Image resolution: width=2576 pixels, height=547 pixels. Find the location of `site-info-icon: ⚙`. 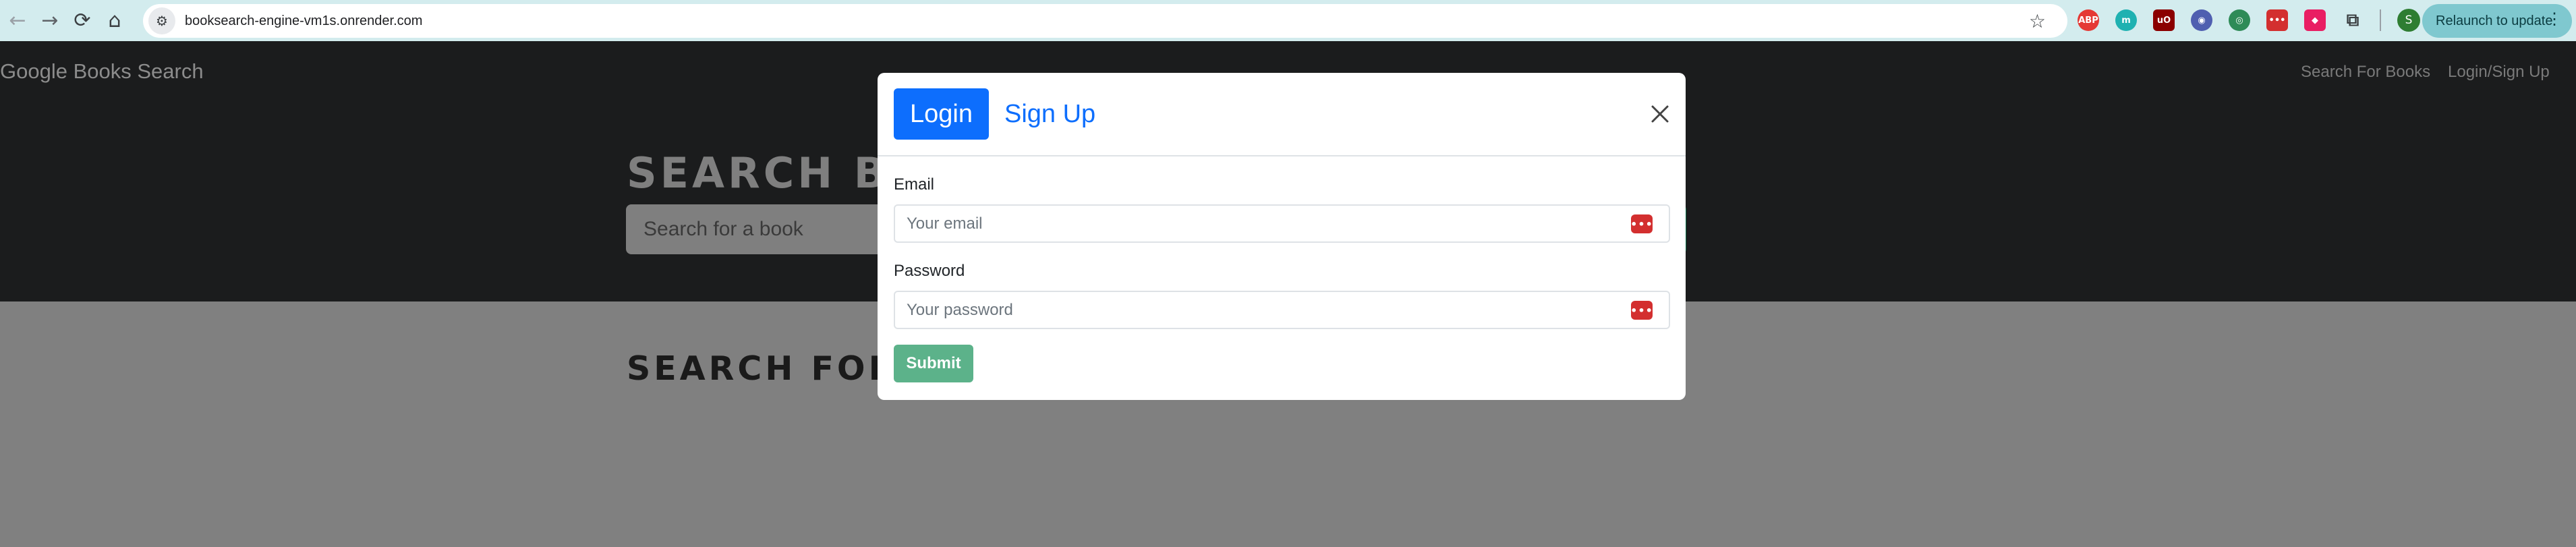

site-info-icon: ⚙ is located at coordinates (161, 20).